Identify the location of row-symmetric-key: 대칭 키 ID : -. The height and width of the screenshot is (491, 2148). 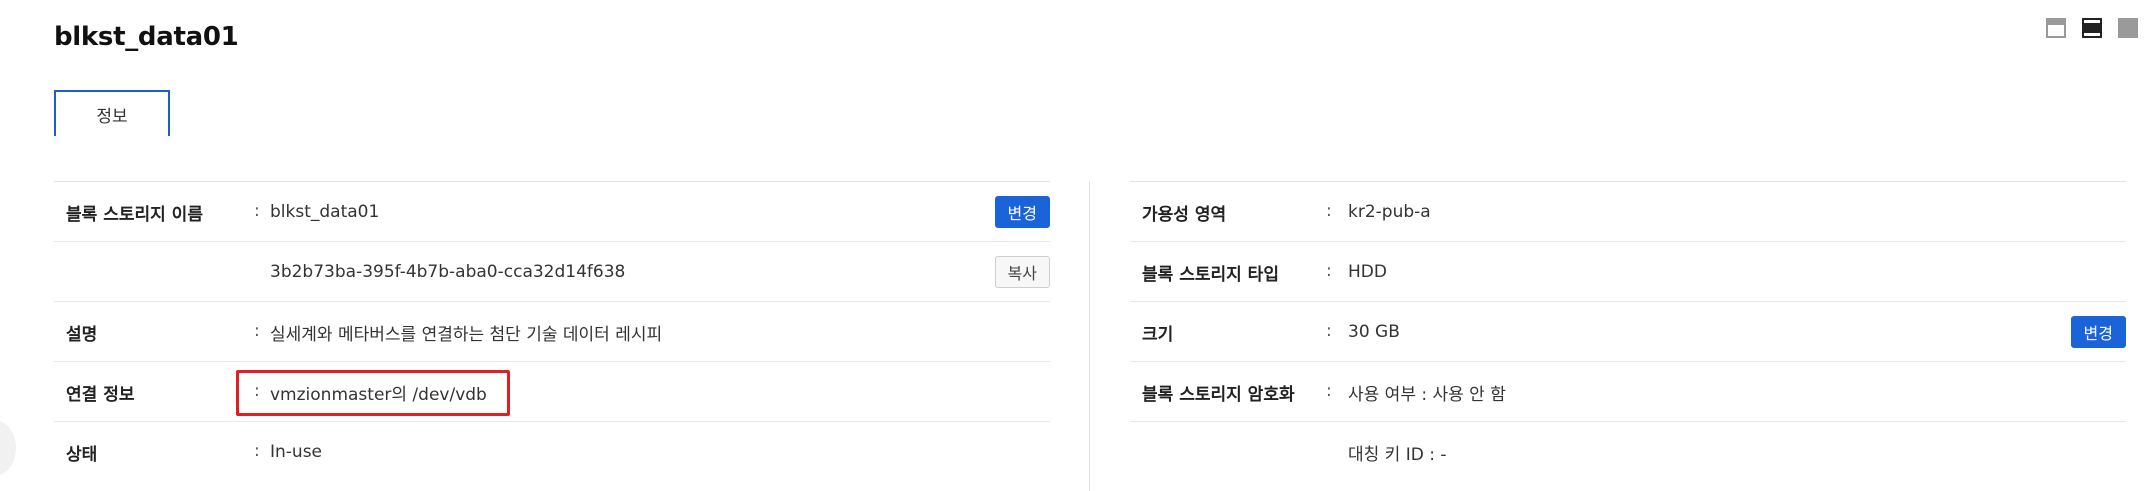
(1628, 452).